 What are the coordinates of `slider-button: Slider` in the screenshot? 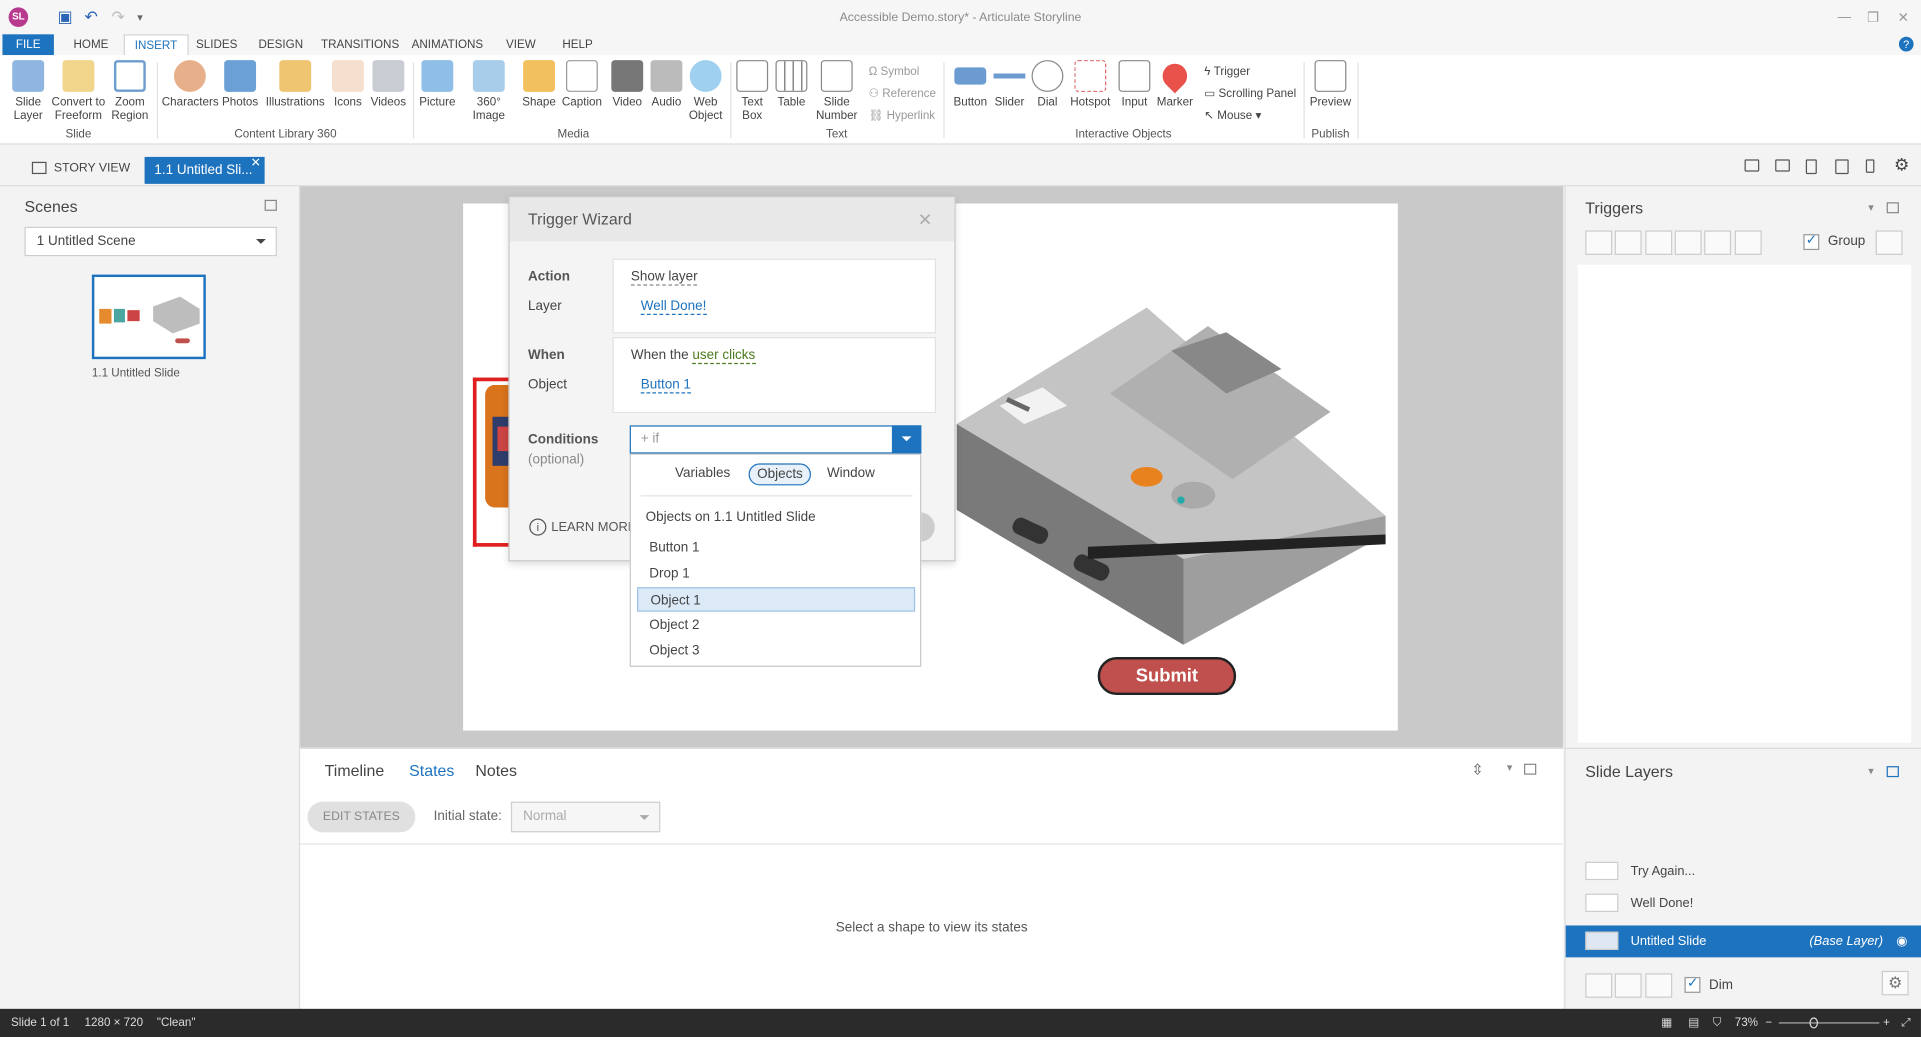 It's located at (1009, 84).